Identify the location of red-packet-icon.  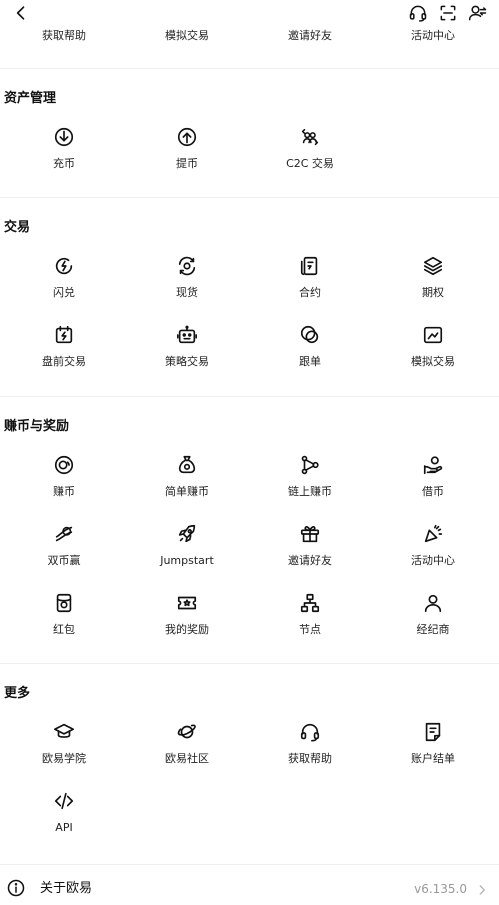
(64, 603).